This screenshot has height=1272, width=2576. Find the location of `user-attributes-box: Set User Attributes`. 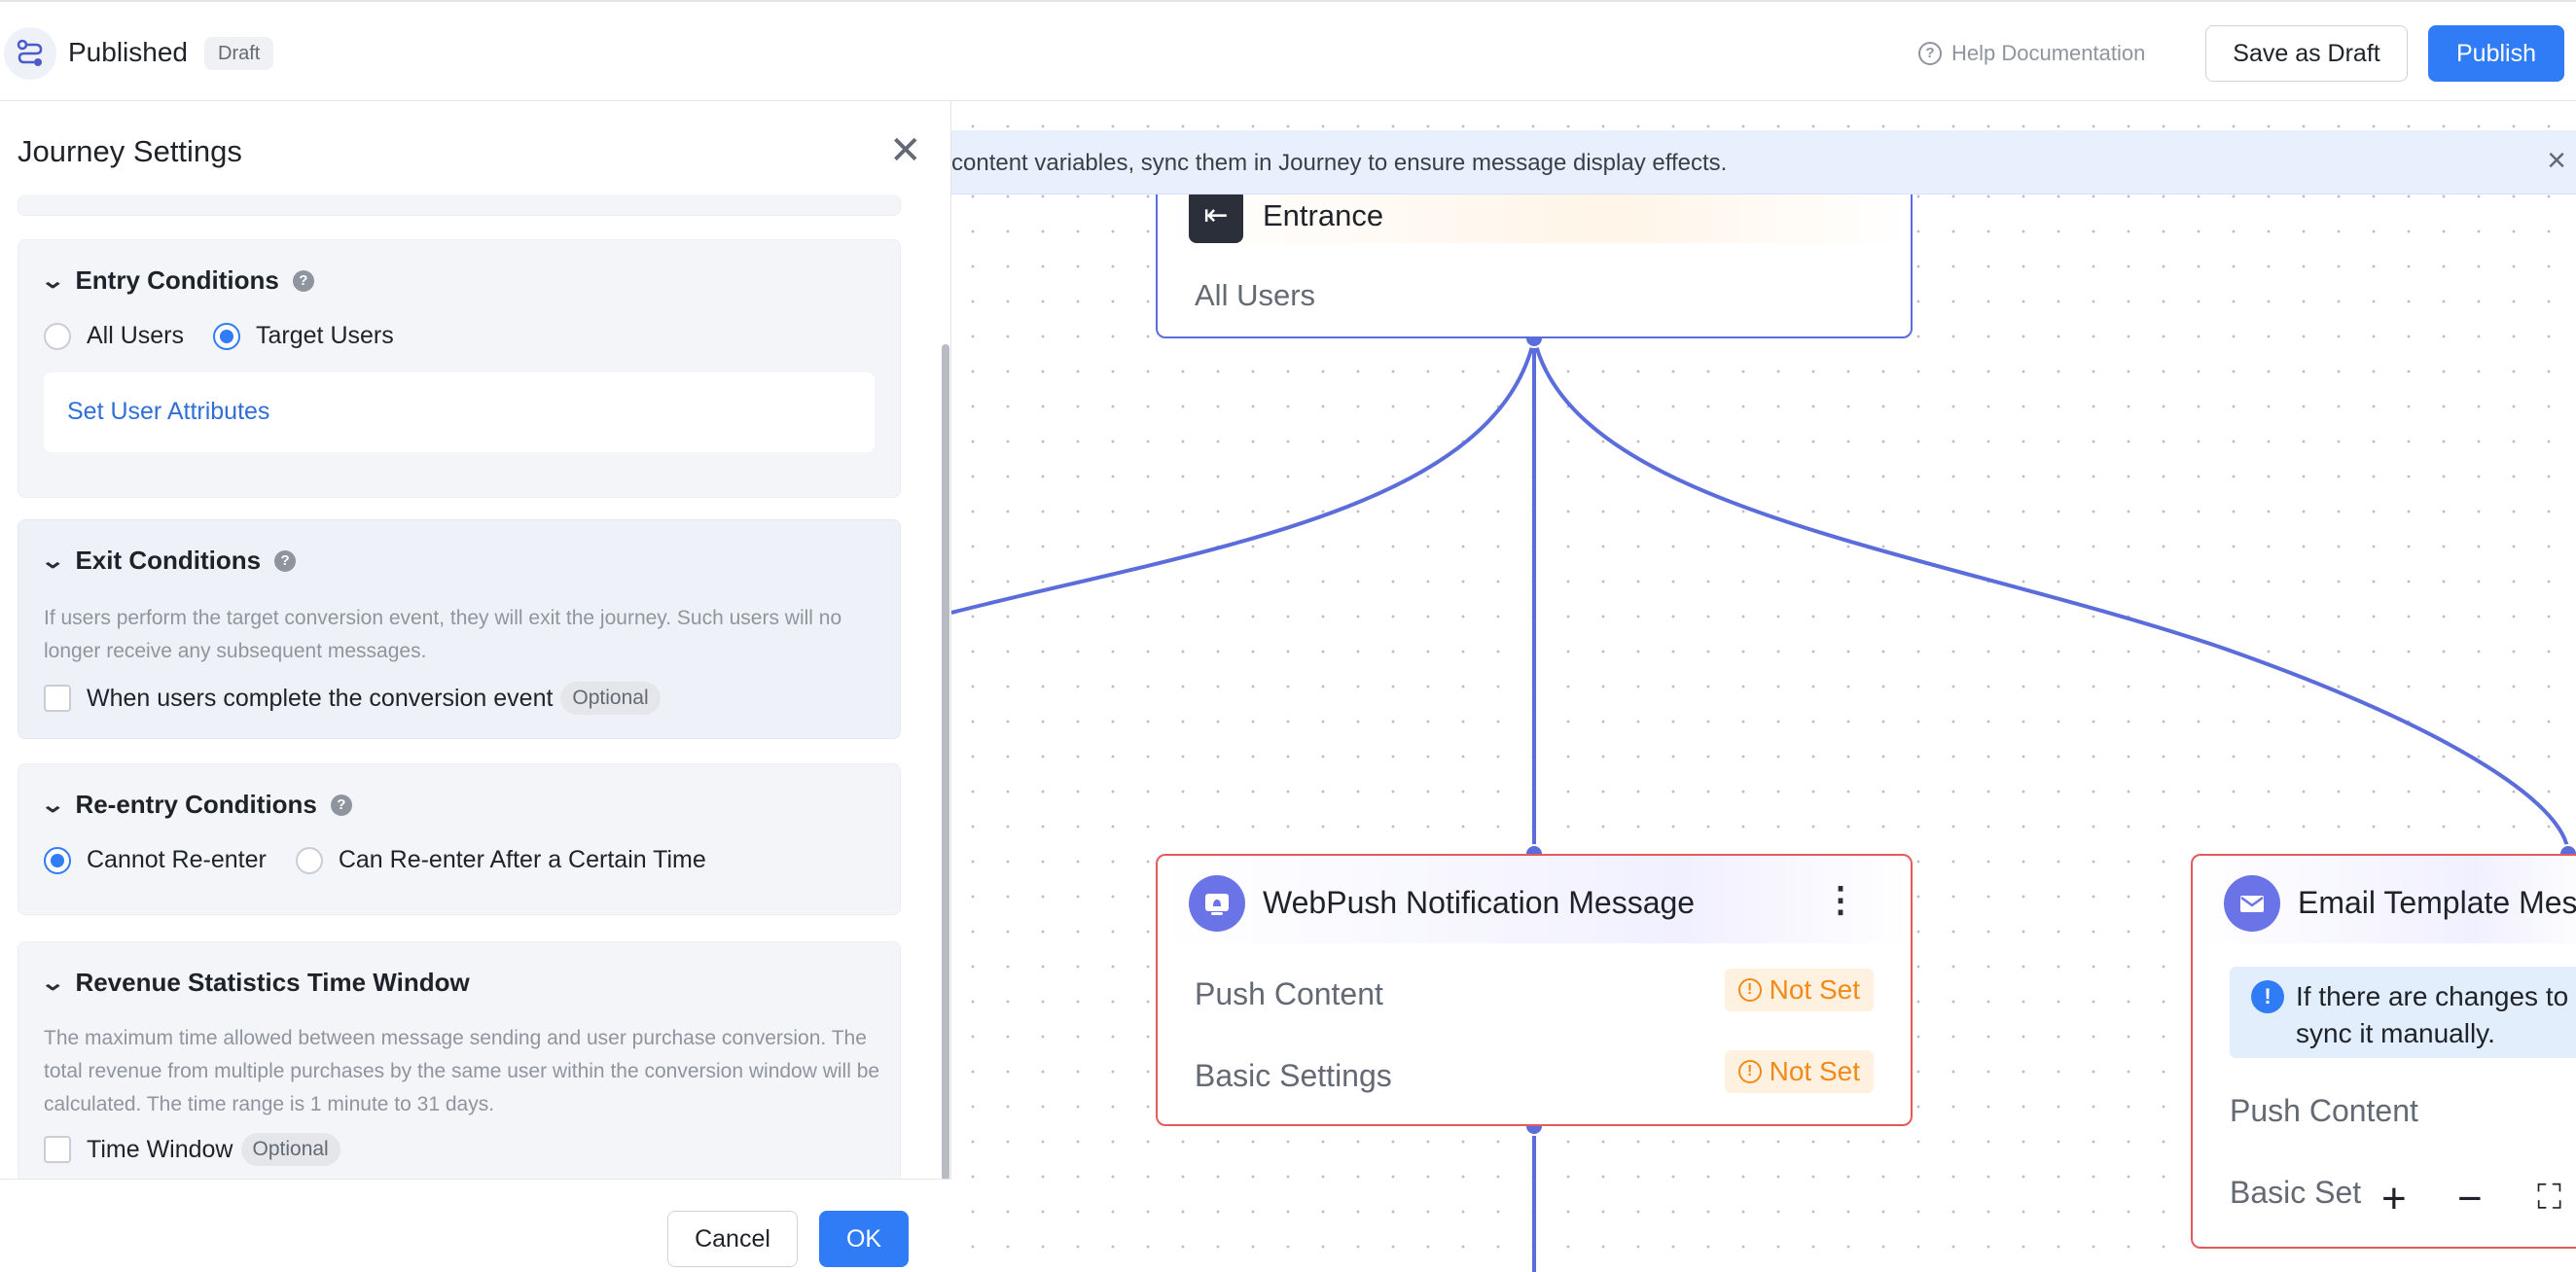

user-attributes-box: Set User Attributes is located at coordinates (459, 412).